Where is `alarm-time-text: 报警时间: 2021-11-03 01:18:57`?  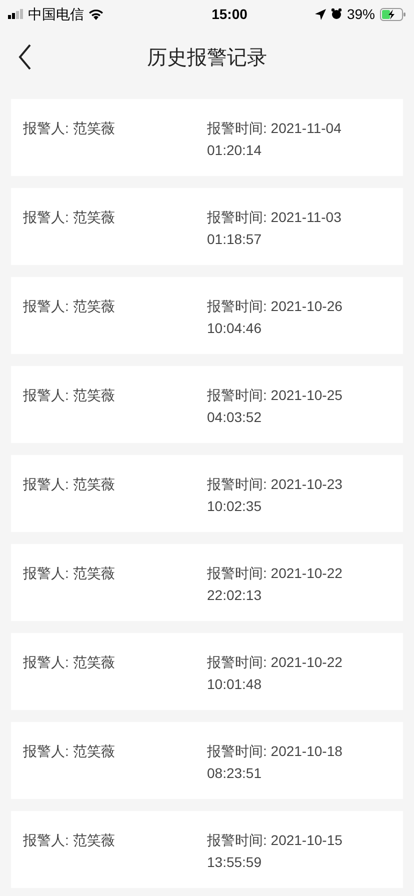 alarm-time-text: 报警时间: 2021-11-03 01:18:57 is located at coordinates (274, 228).